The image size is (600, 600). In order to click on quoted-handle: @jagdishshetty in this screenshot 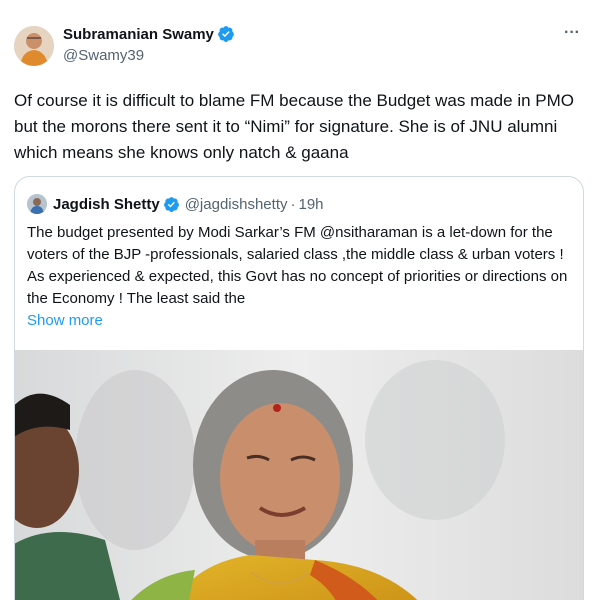, I will do `click(236, 204)`.